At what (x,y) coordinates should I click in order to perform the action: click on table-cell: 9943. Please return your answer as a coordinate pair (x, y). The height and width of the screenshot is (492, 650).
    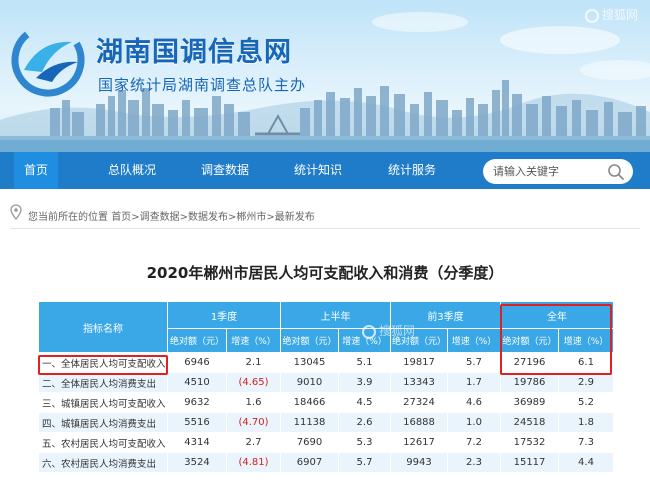
    Looking at the image, I should click on (419, 462).